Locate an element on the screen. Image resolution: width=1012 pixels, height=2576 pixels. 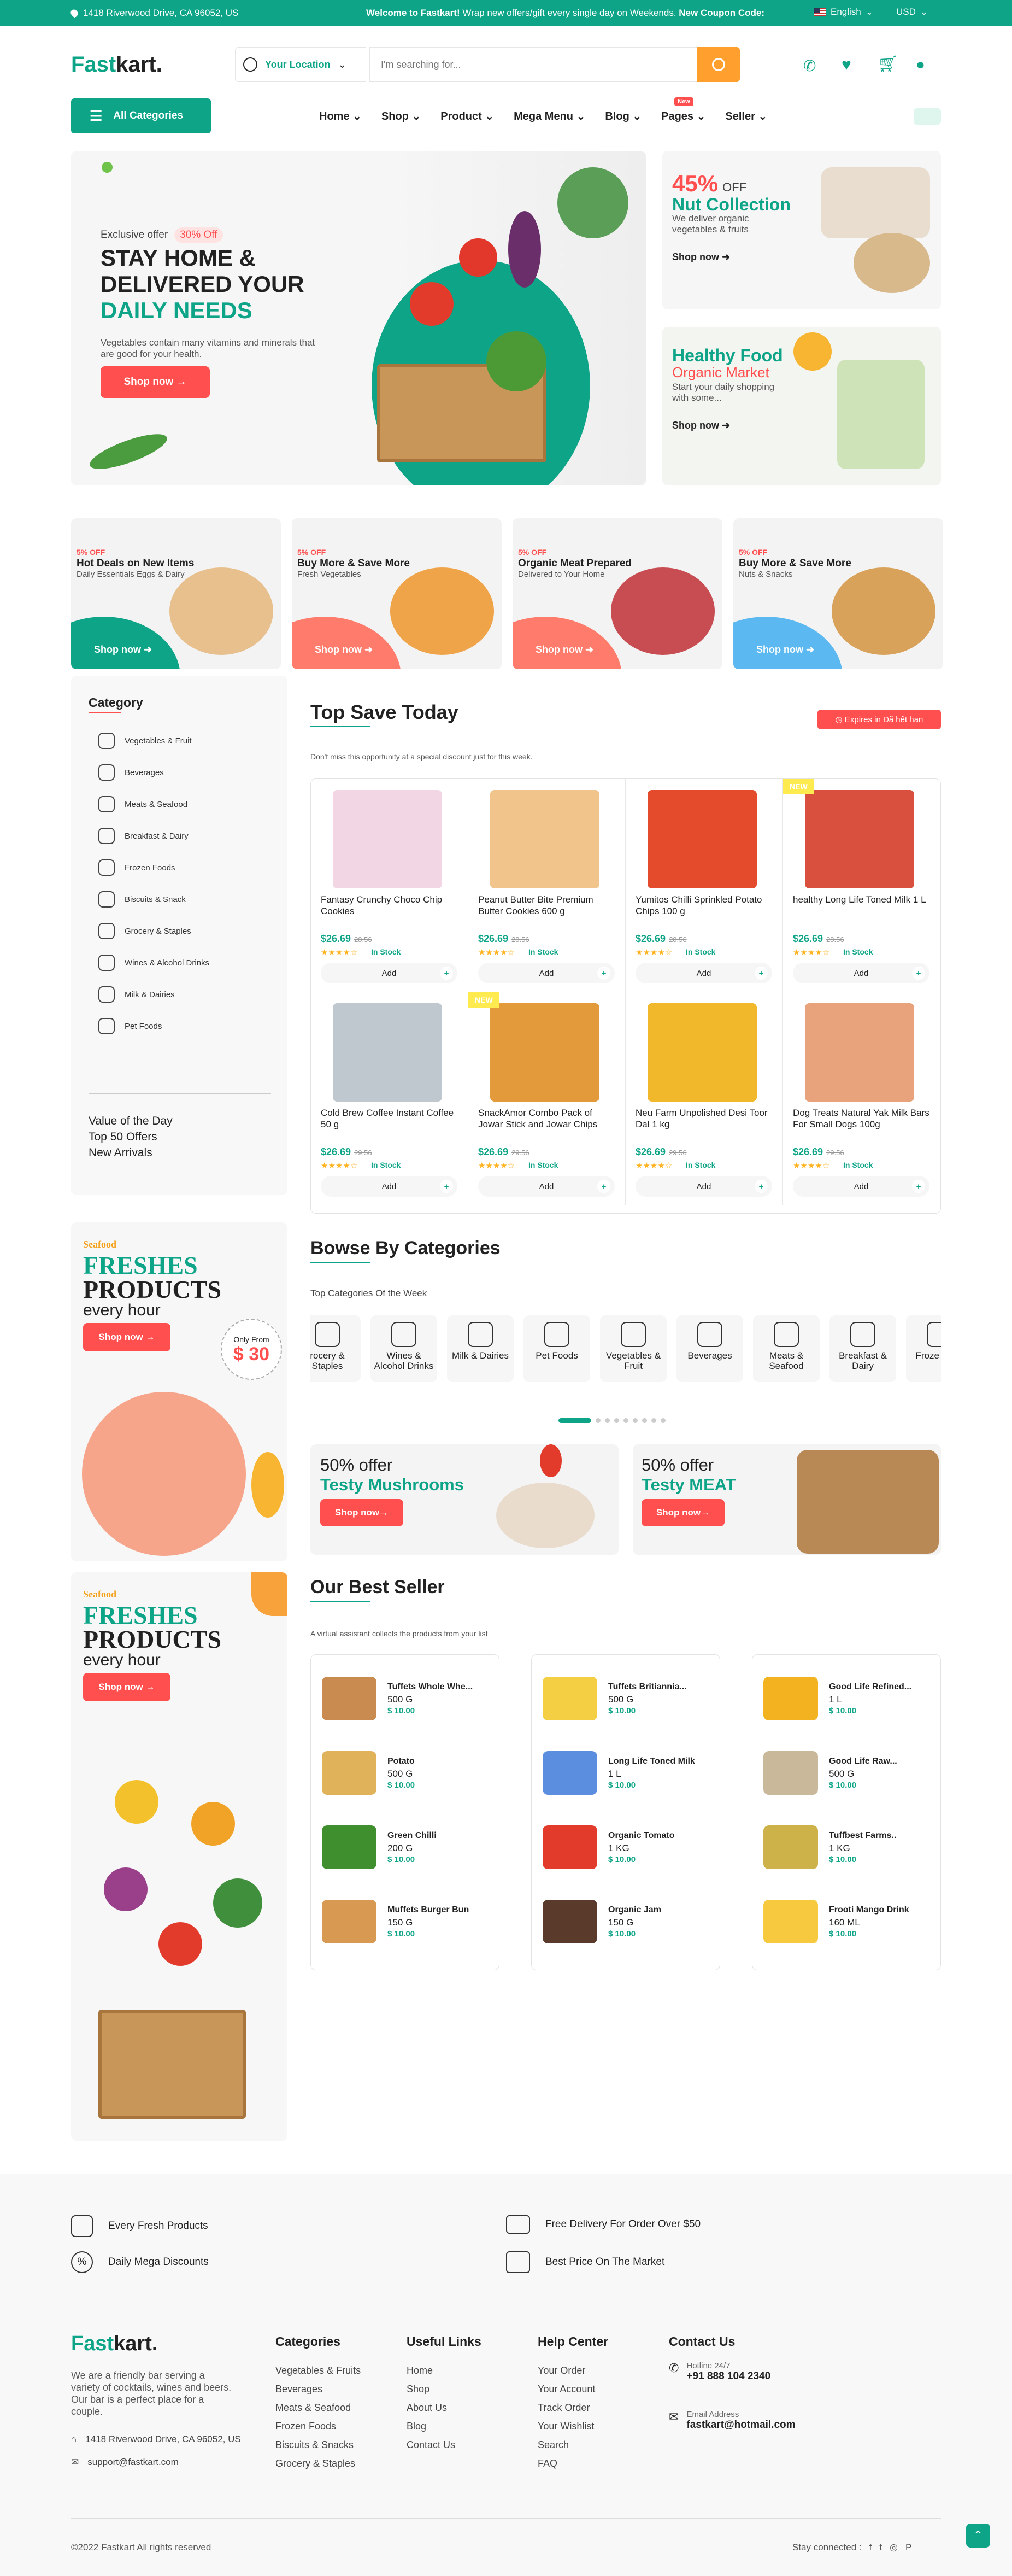
nav-pages: Pages ⌄ New is located at coordinates (683, 110).